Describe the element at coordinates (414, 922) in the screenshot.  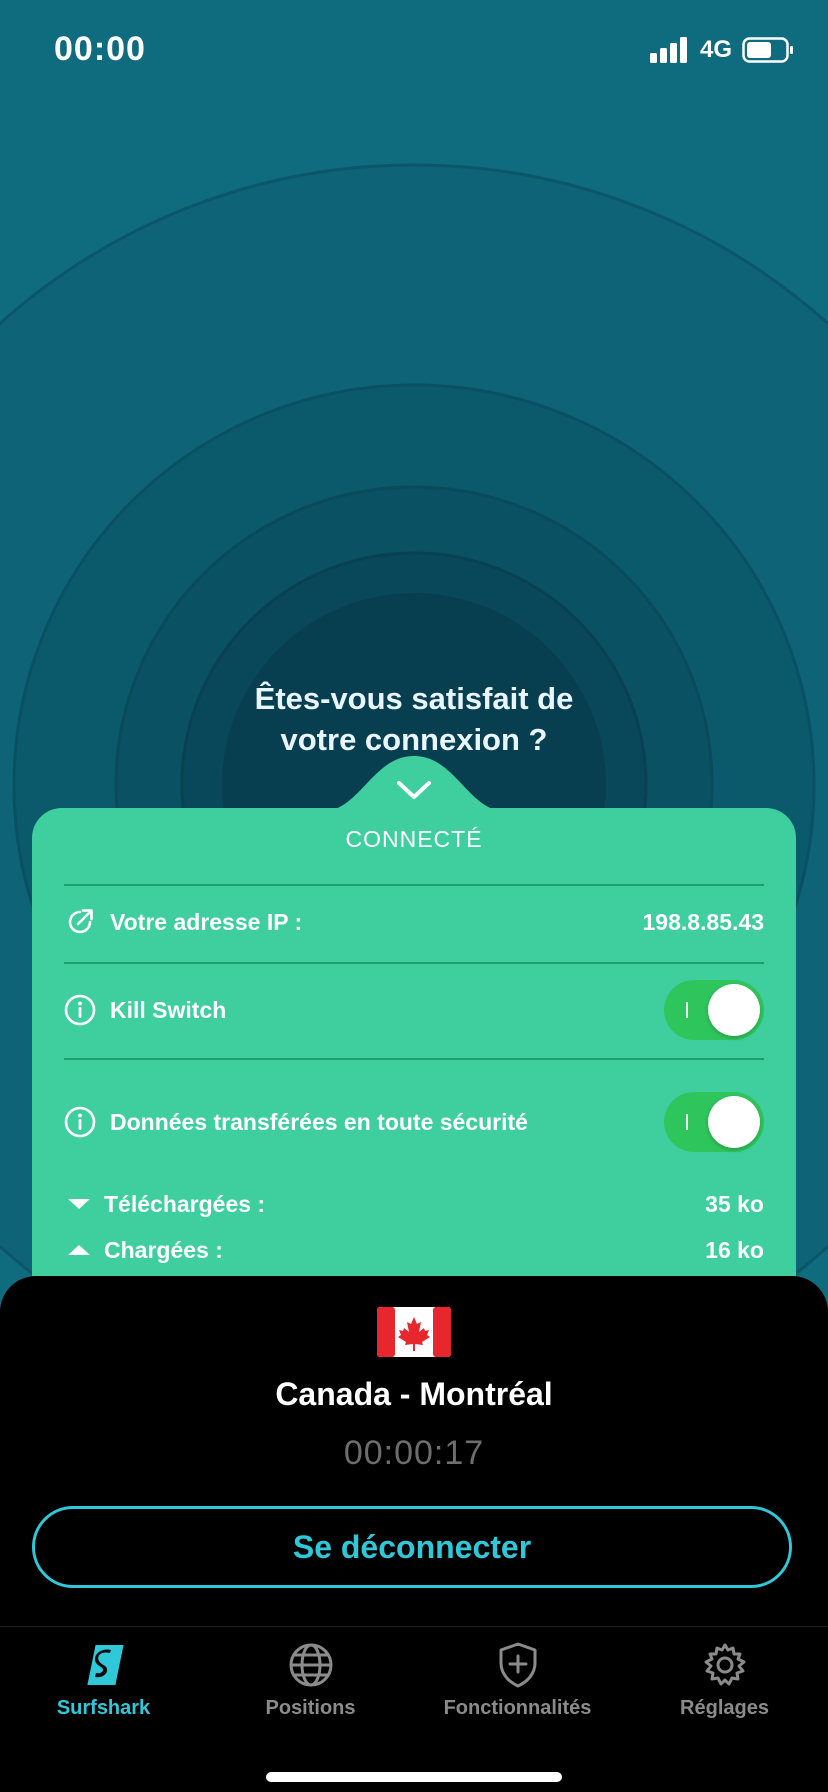
I see `ip-address-row: Votre adresse IP : 198.8.85.43` at that location.